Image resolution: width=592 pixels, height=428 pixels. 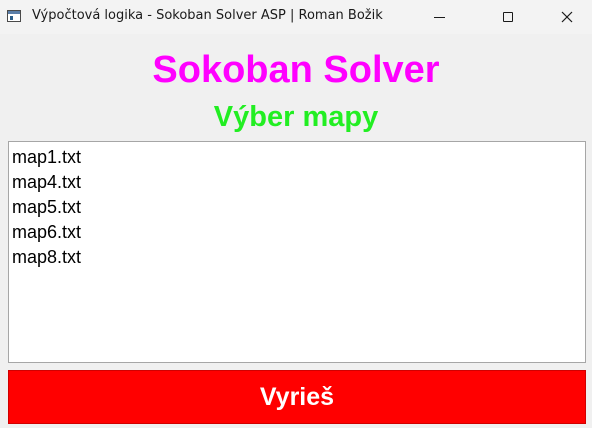 What do you see at coordinates (296, 117) in the screenshot?
I see `map-selection-heading: Výber mapy` at bounding box center [296, 117].